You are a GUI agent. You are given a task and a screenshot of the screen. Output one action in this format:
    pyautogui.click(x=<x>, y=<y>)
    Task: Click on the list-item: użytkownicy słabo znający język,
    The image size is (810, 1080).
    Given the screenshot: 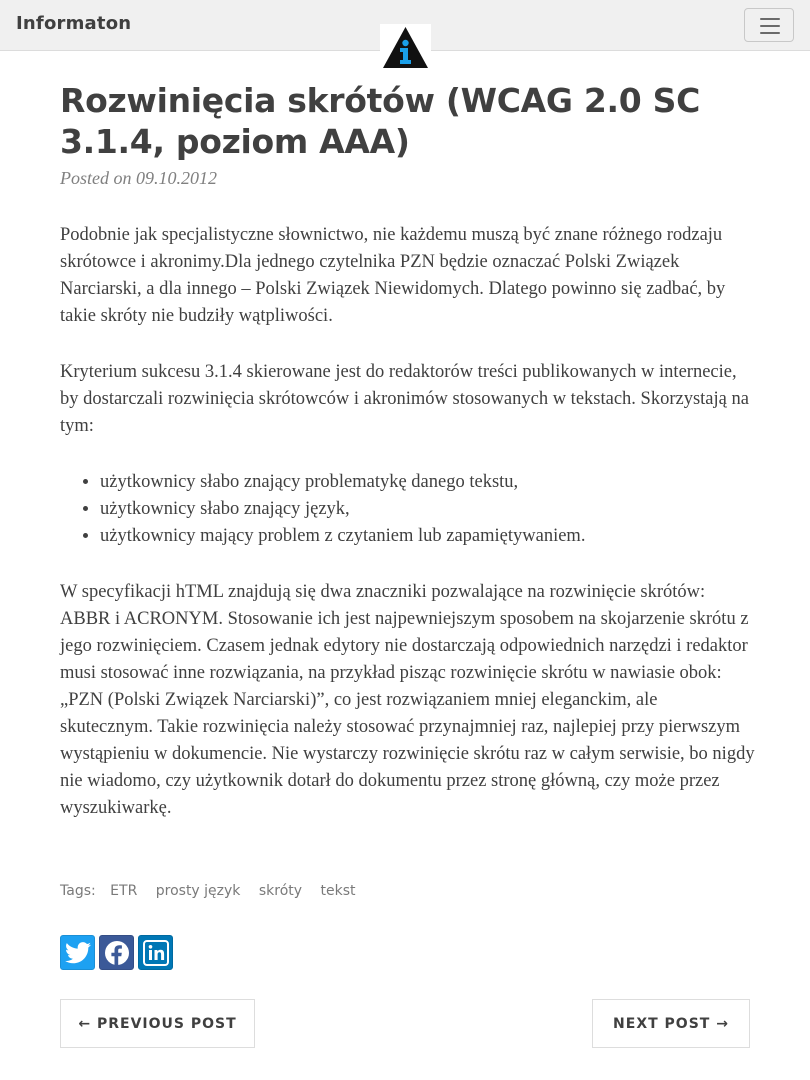 What is the action you would take?
    pyautogui.click(x=427, y=509)
    